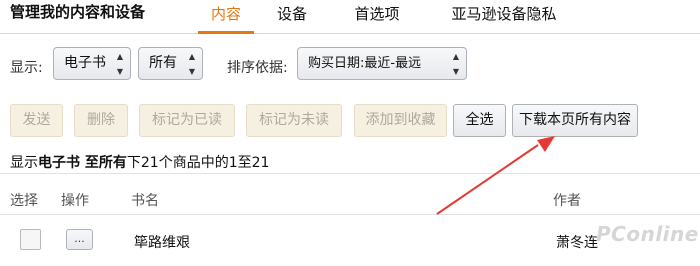  Describe the element at coordinates (145, 200) in the screenshot. I see `column-title: 书名` at that location.